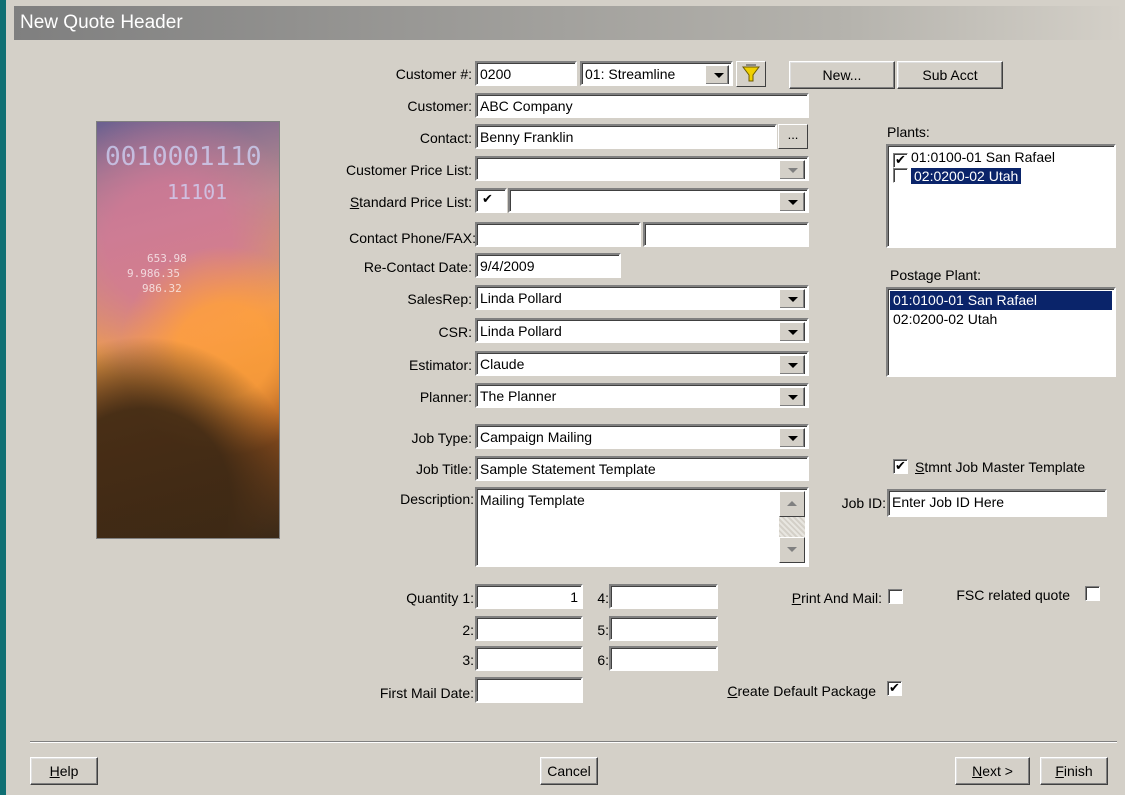 This screenshot has width=1125, height=795. I want to click on planner-dropdown: The Planner, so click(642, 395).